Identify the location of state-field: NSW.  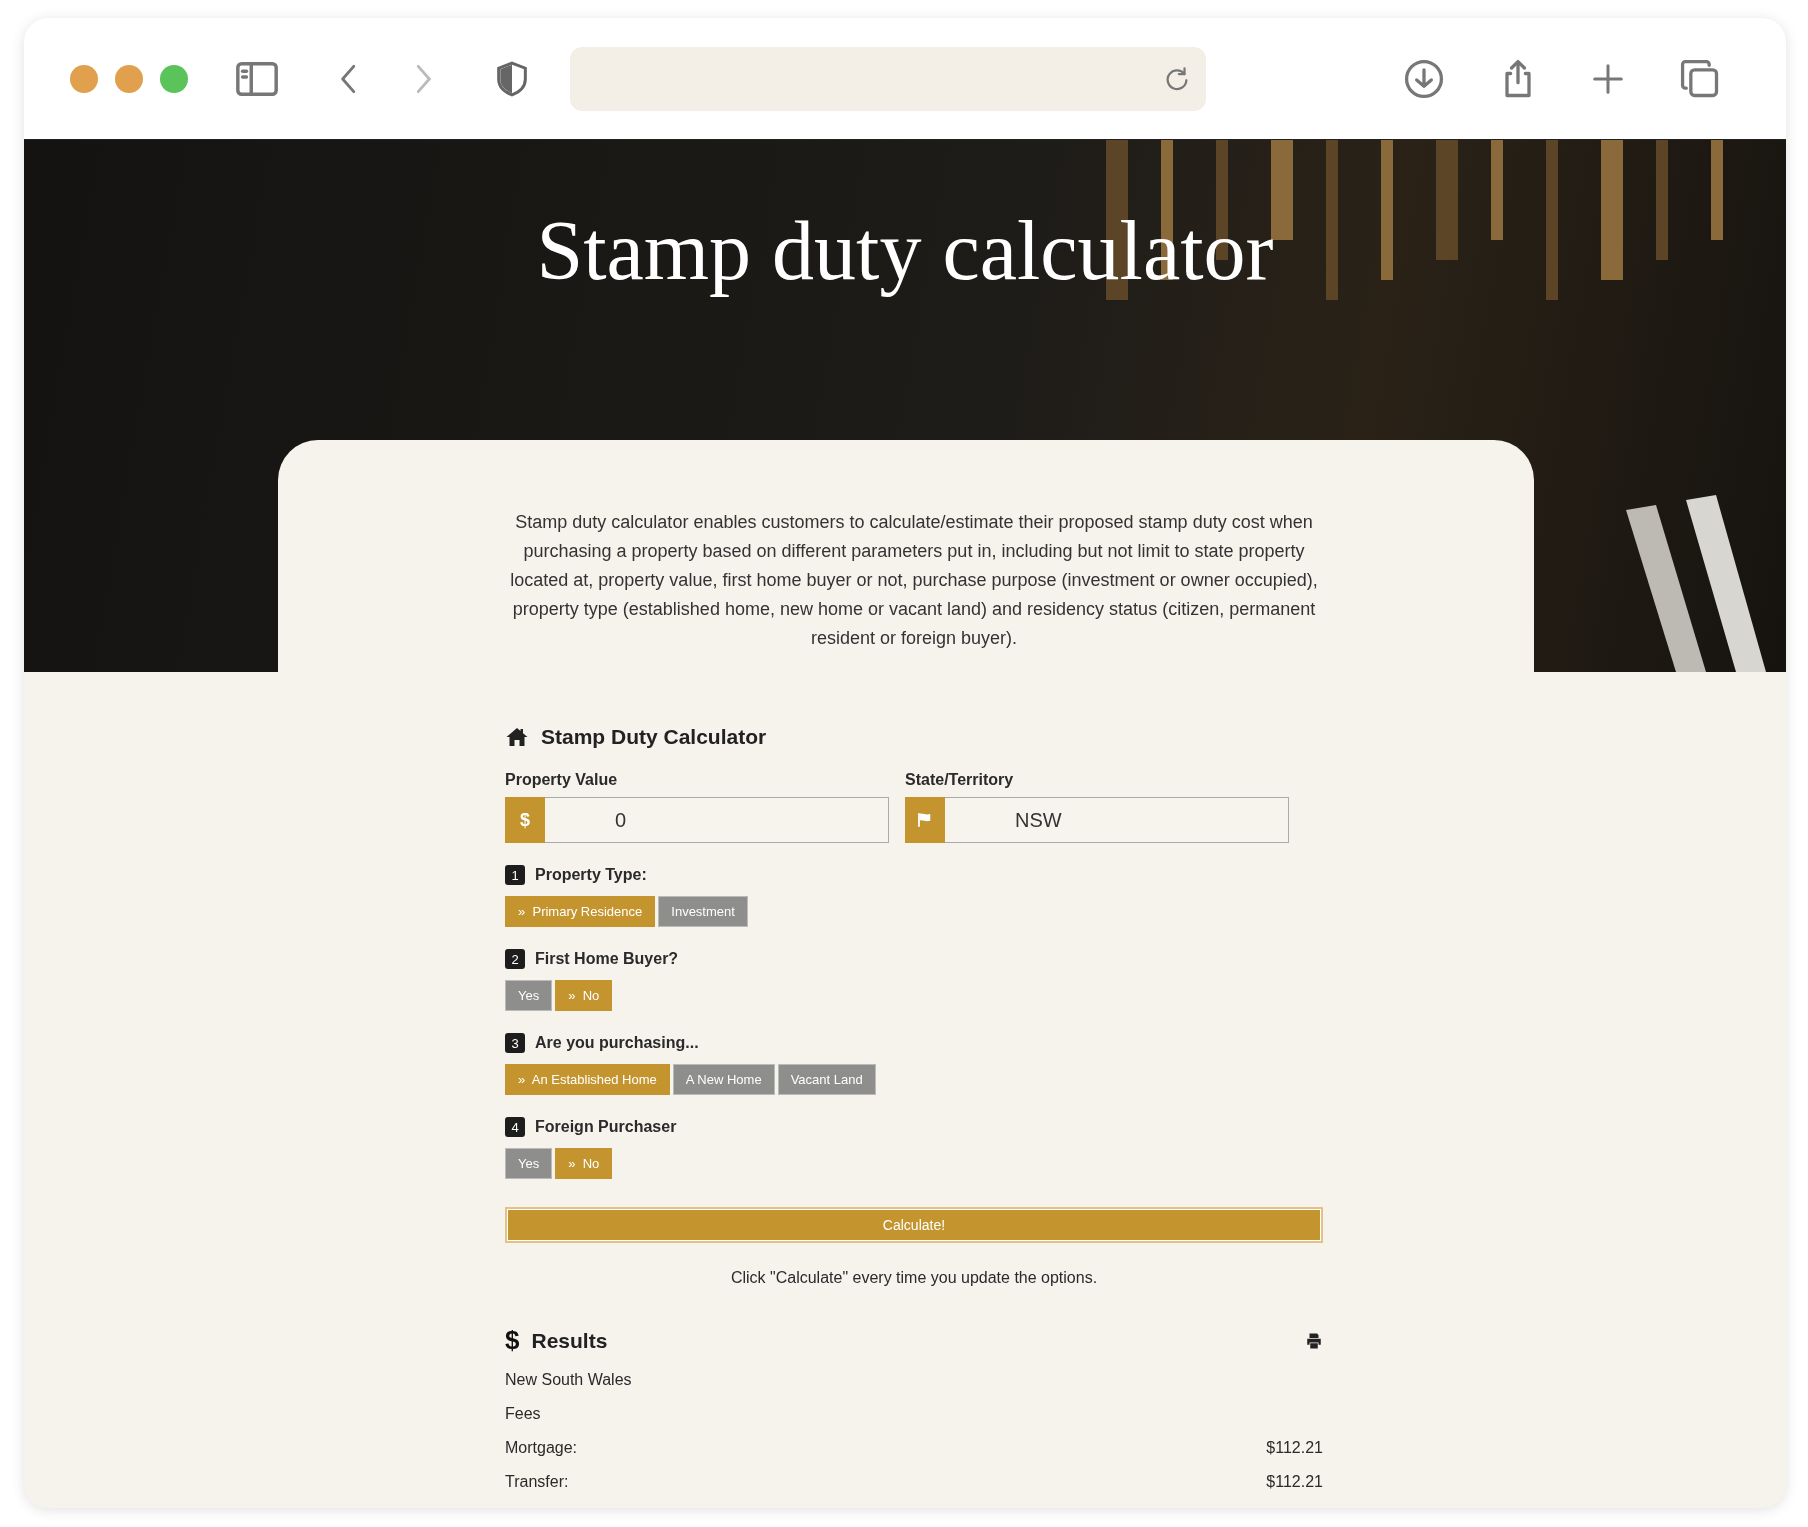
(1117, 820).